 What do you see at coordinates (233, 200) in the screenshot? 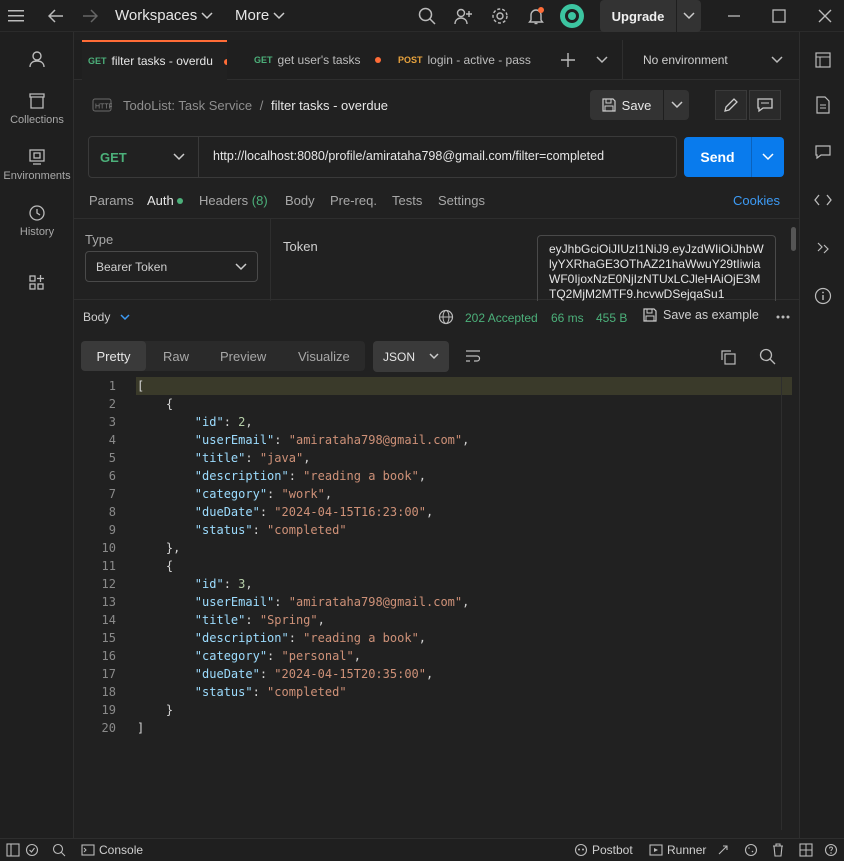
I see `tab-headers: Headers (8)` at bounding box center [233, 200].